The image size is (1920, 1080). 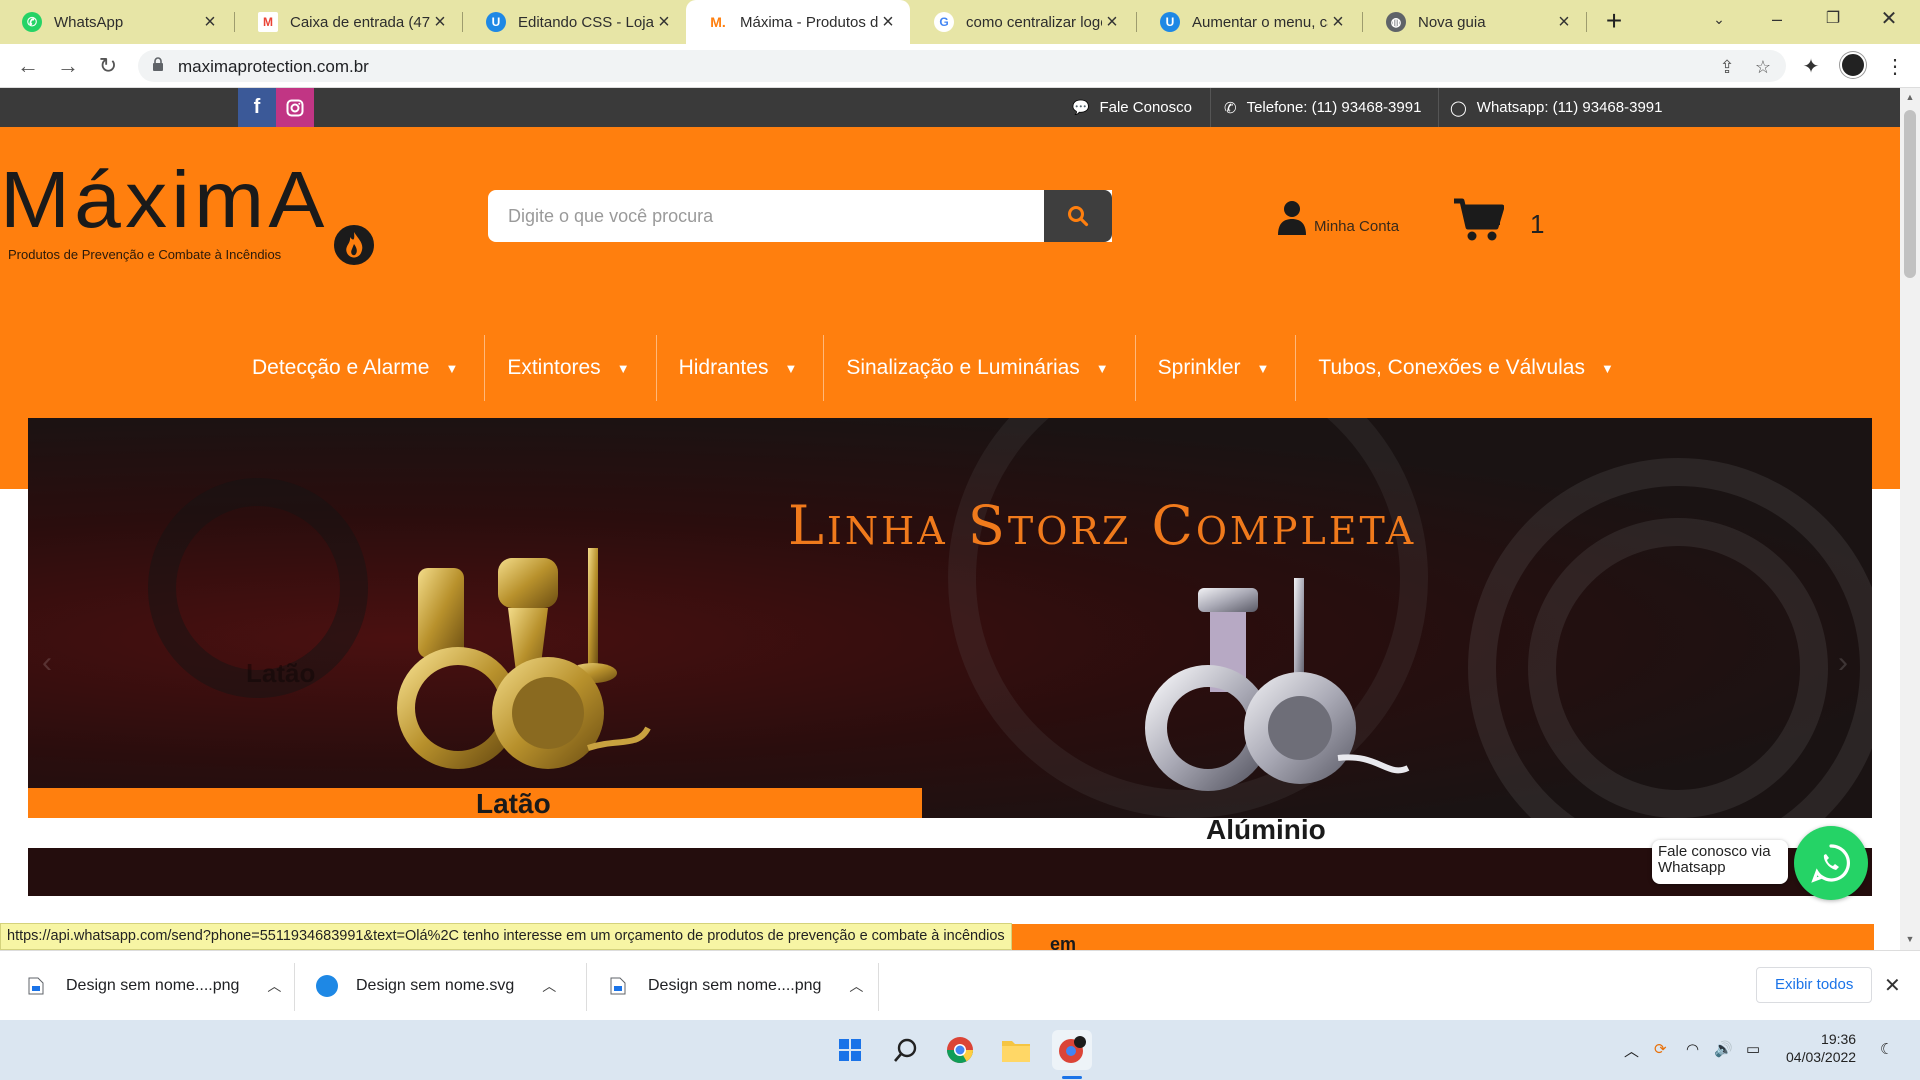 What do you see at coordinates (1720, 862) in the screenshot?
I see `whatsapp-bubble: Fale conosco via Whatsapp` at bounding box center [1720, 862].